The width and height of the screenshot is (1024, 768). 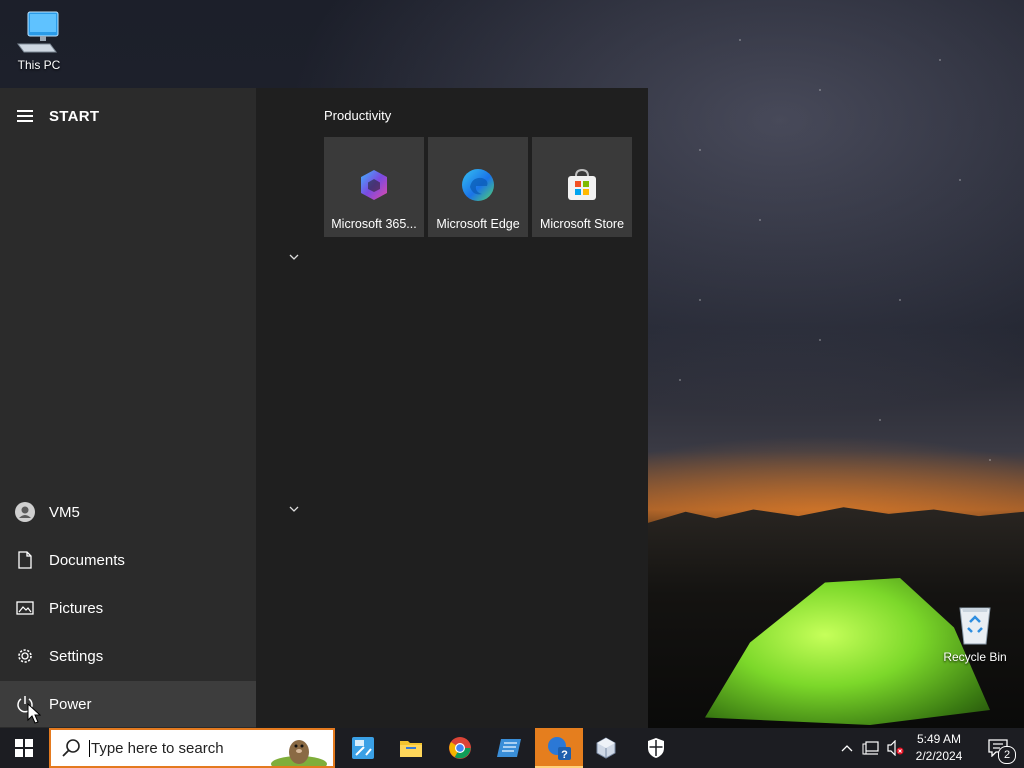 I want to click on taskbar-security, so click(x=656, y=748).